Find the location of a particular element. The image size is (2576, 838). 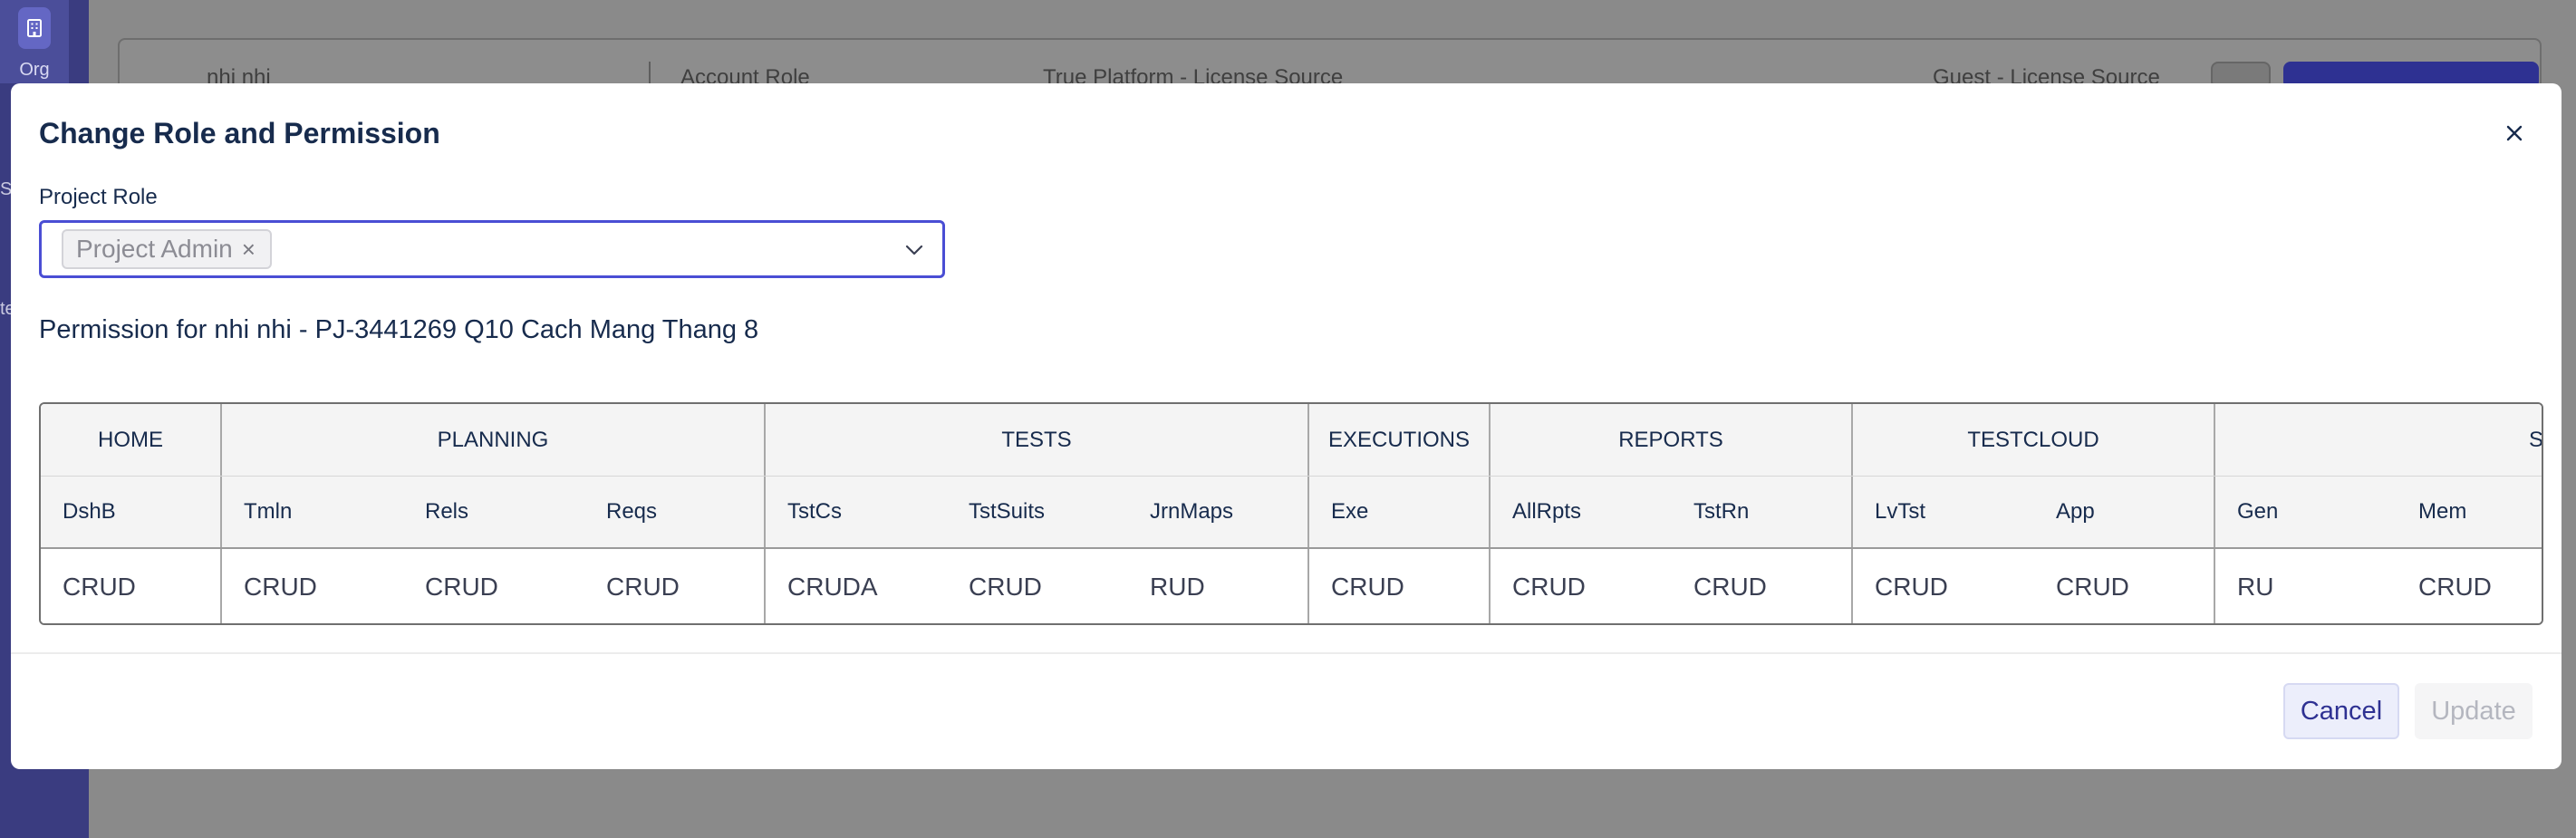

column-header: Gen is located at coordinates (2258, 511).